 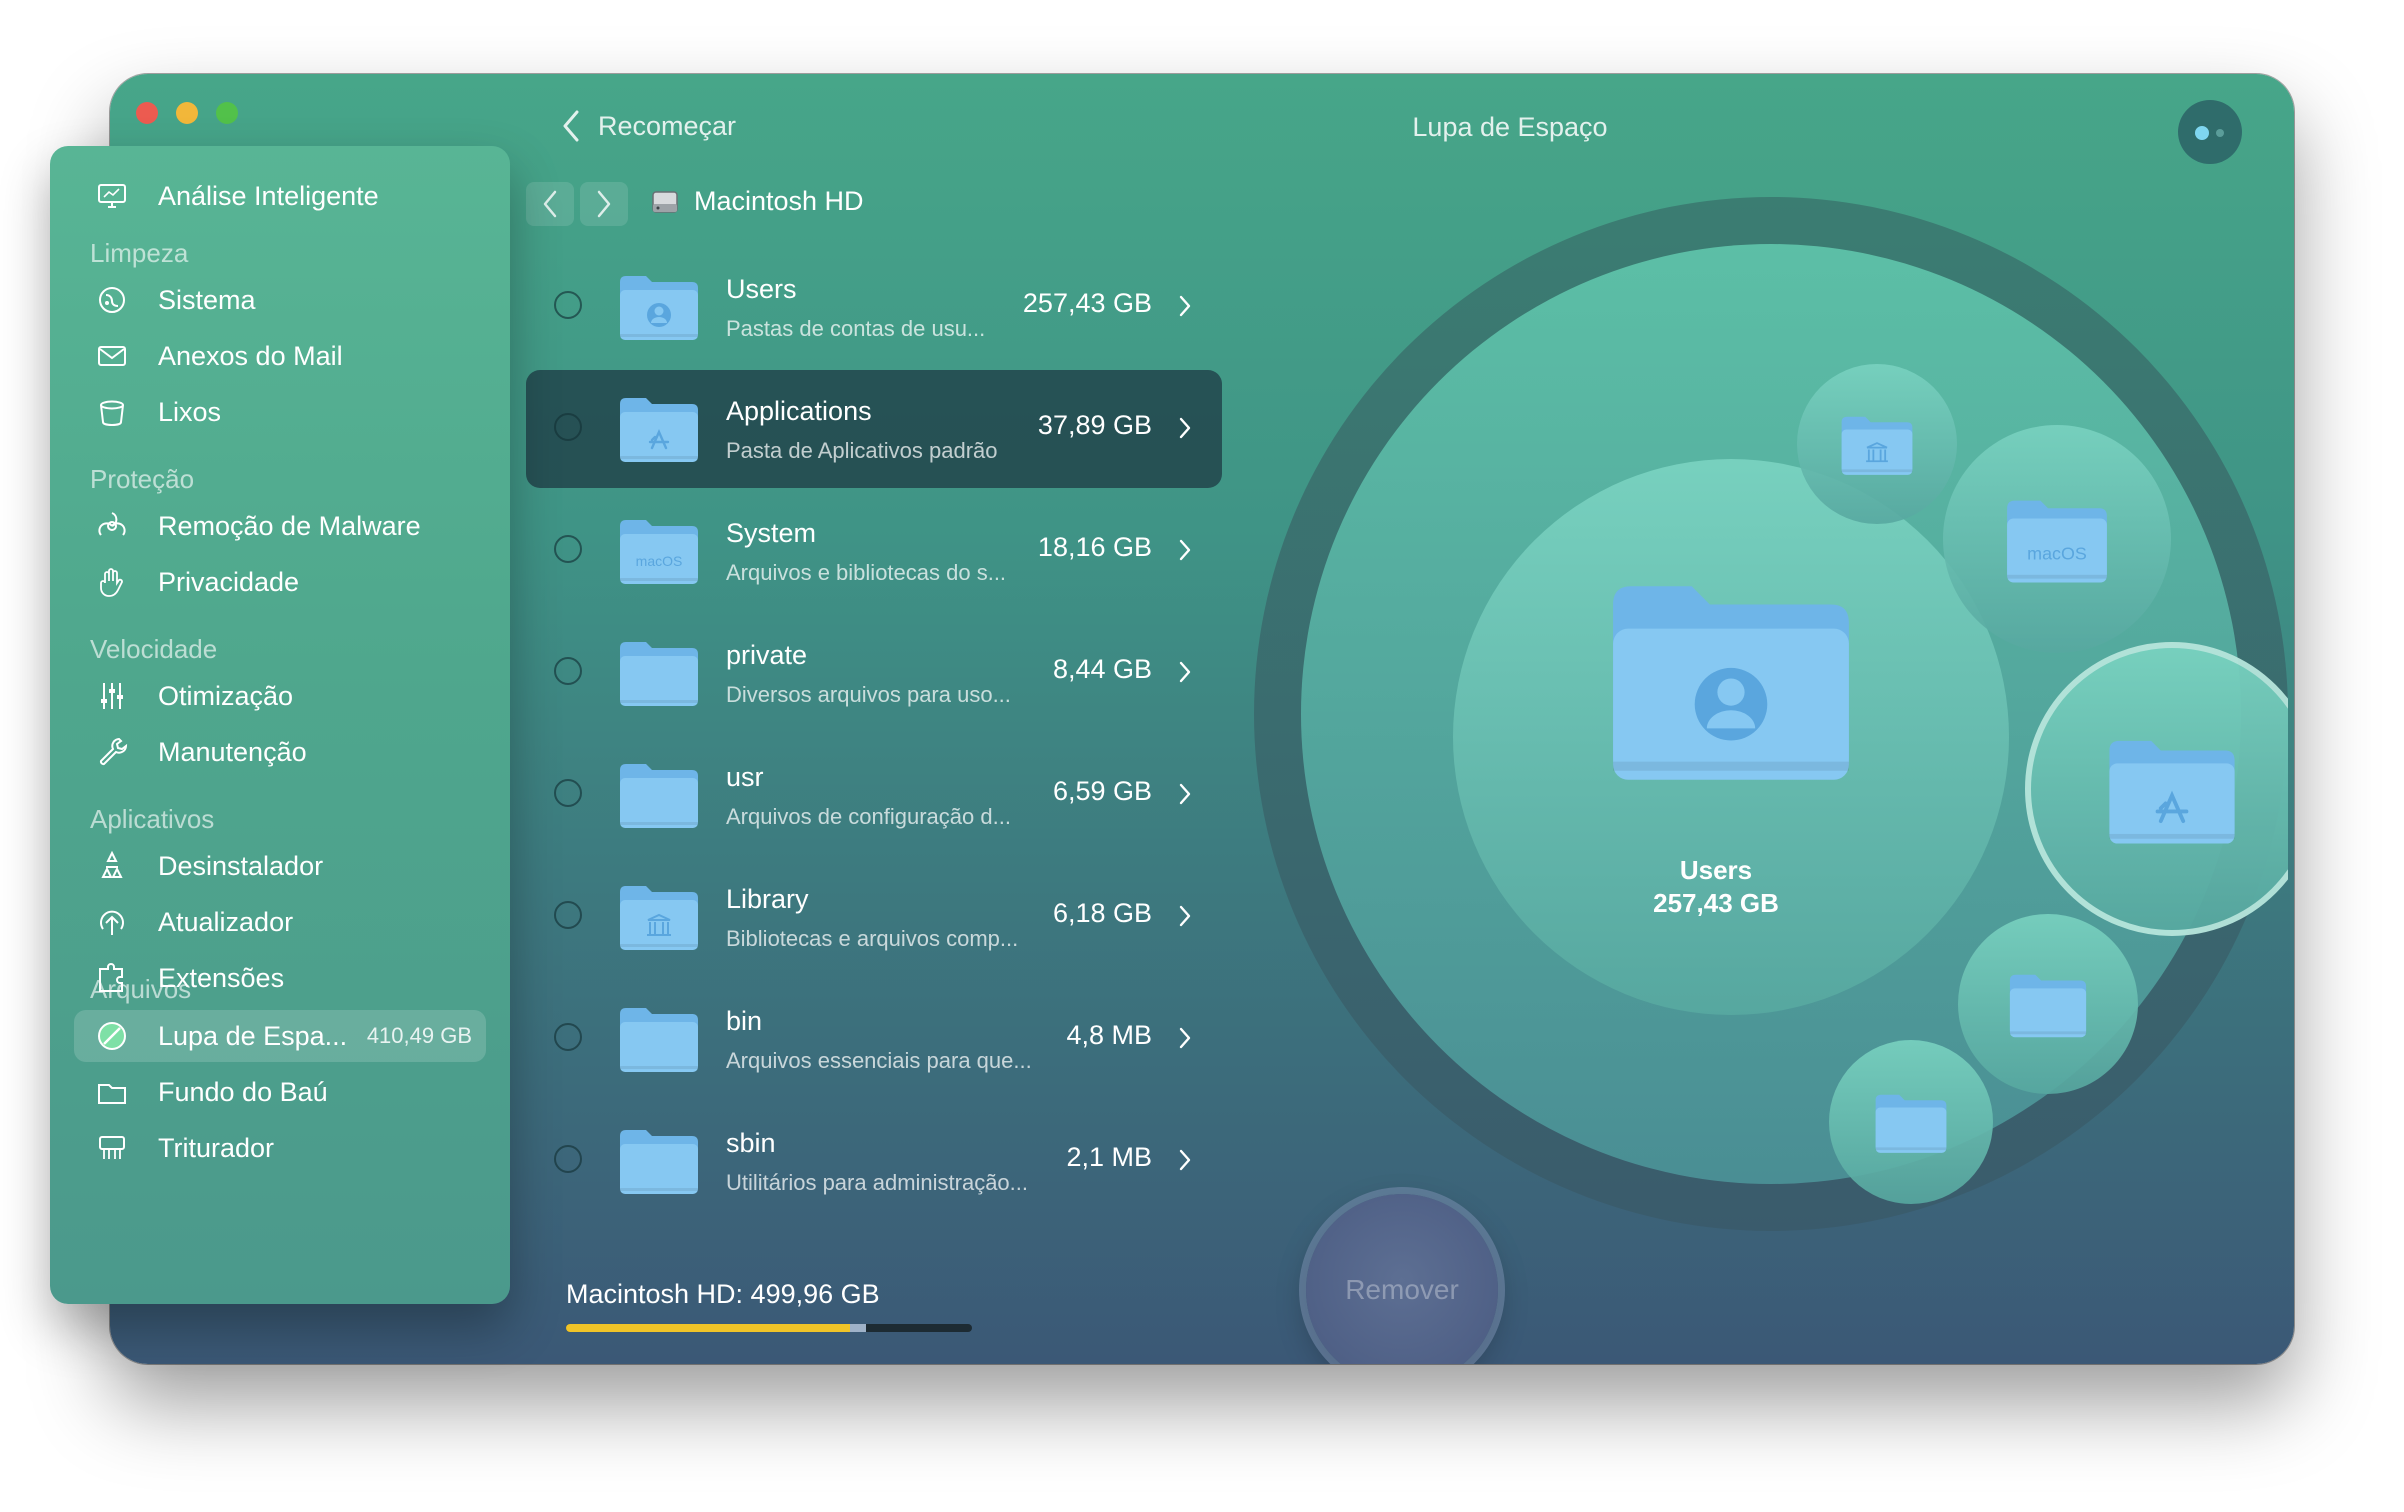 I want to click on sidebar-item-label: Remoção de Malware, so click(x=289, y=525).